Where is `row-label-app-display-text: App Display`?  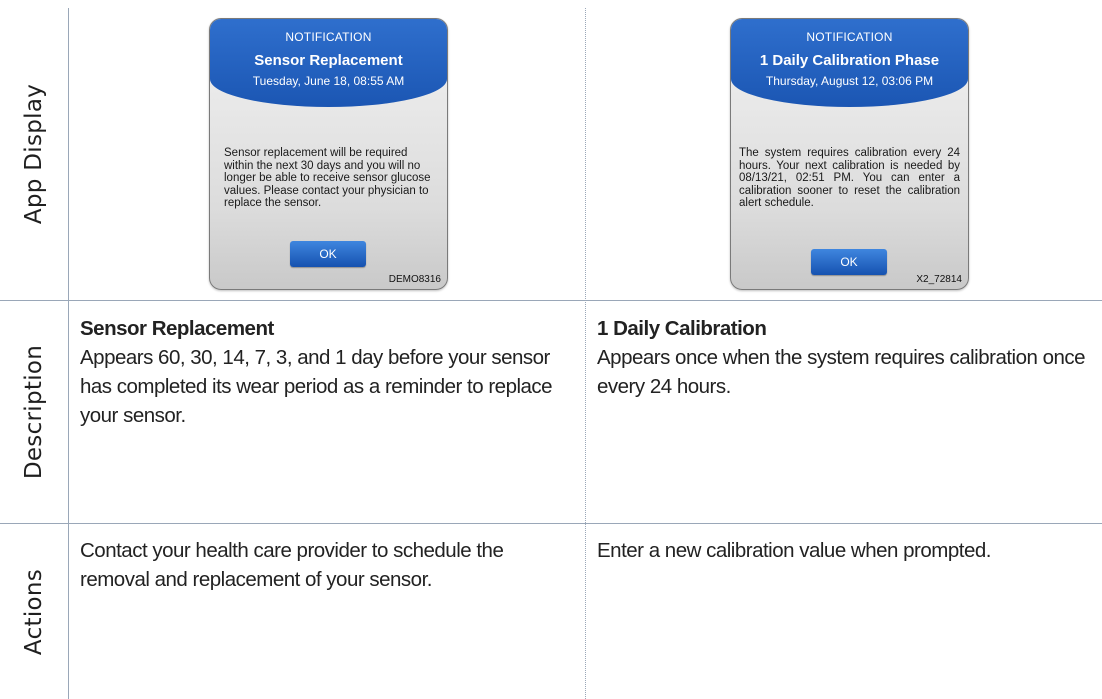 row-label-app-display-text: App Display is located at coordinates (34, 154).